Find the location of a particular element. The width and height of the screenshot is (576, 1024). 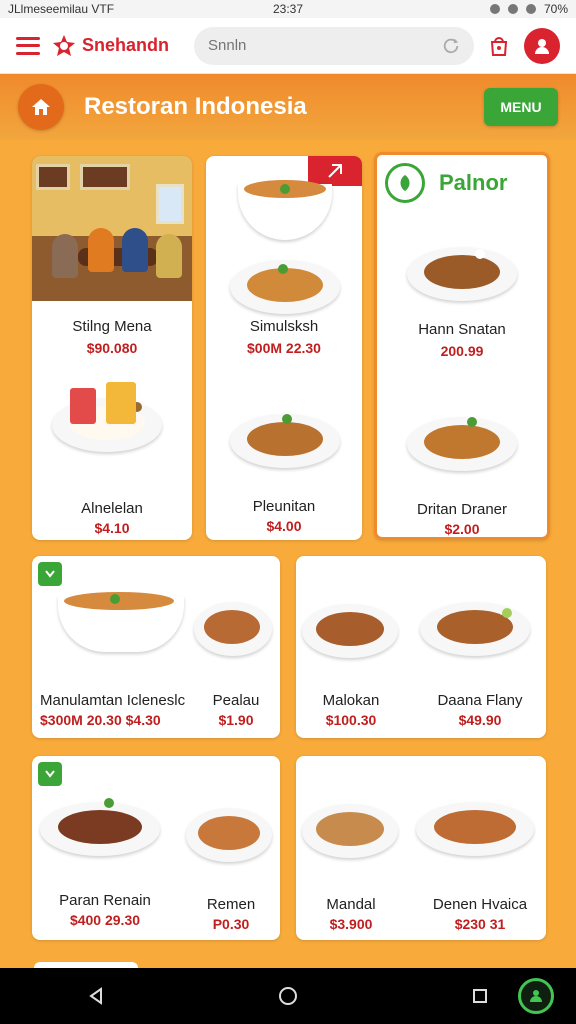

menu-item-name: Simulsksh is located at coordinates (284, 326).